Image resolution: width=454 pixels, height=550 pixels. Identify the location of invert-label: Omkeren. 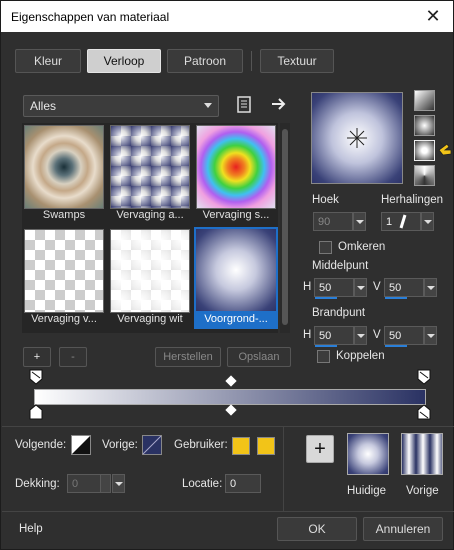
(362, 247).